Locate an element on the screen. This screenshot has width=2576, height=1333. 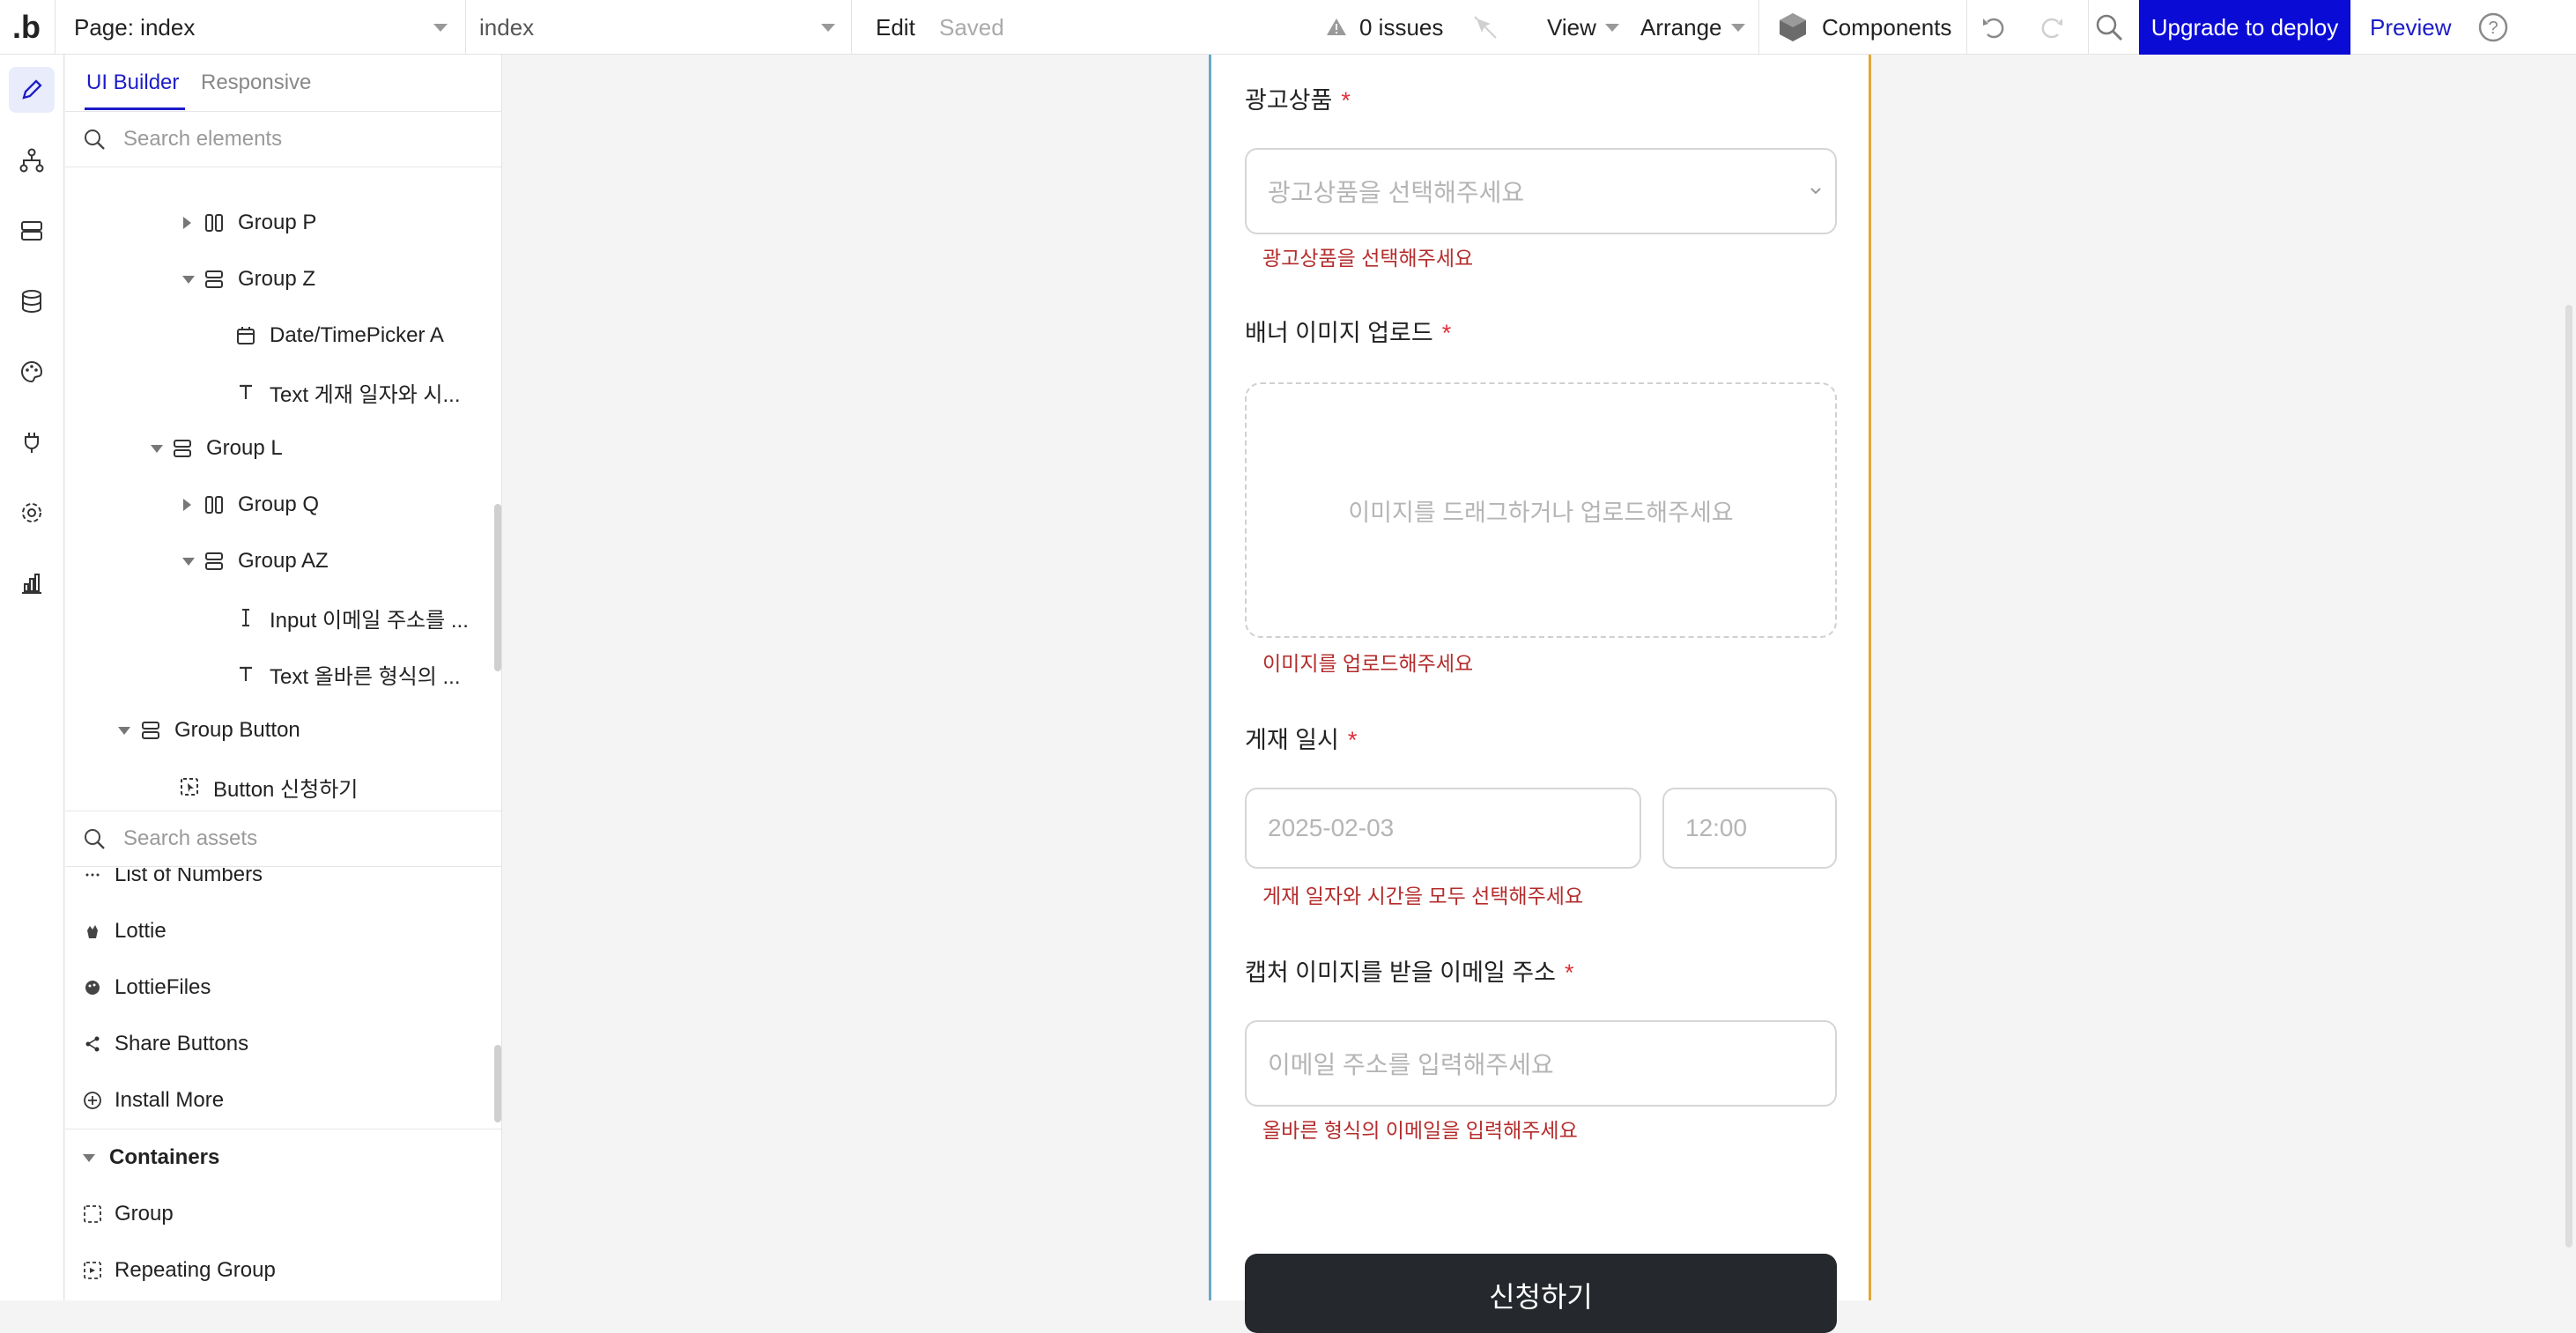
lottiefiles-icon is located at coordinates (93, 988).